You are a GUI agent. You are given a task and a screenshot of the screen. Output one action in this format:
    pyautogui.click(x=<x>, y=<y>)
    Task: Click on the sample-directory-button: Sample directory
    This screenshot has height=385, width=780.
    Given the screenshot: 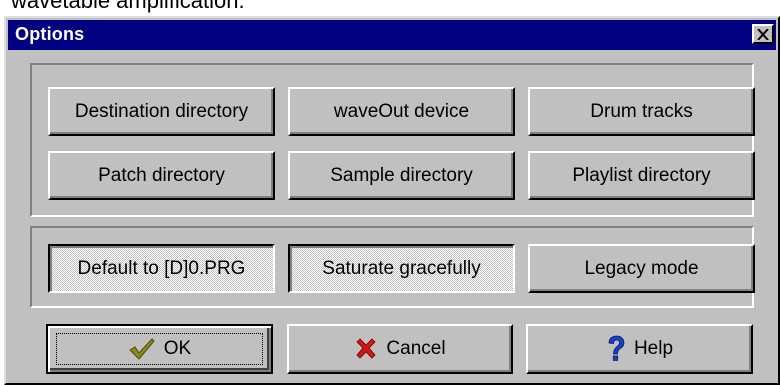 What is the action you would take?
    pyautogui.click(x=401, y=175)
    